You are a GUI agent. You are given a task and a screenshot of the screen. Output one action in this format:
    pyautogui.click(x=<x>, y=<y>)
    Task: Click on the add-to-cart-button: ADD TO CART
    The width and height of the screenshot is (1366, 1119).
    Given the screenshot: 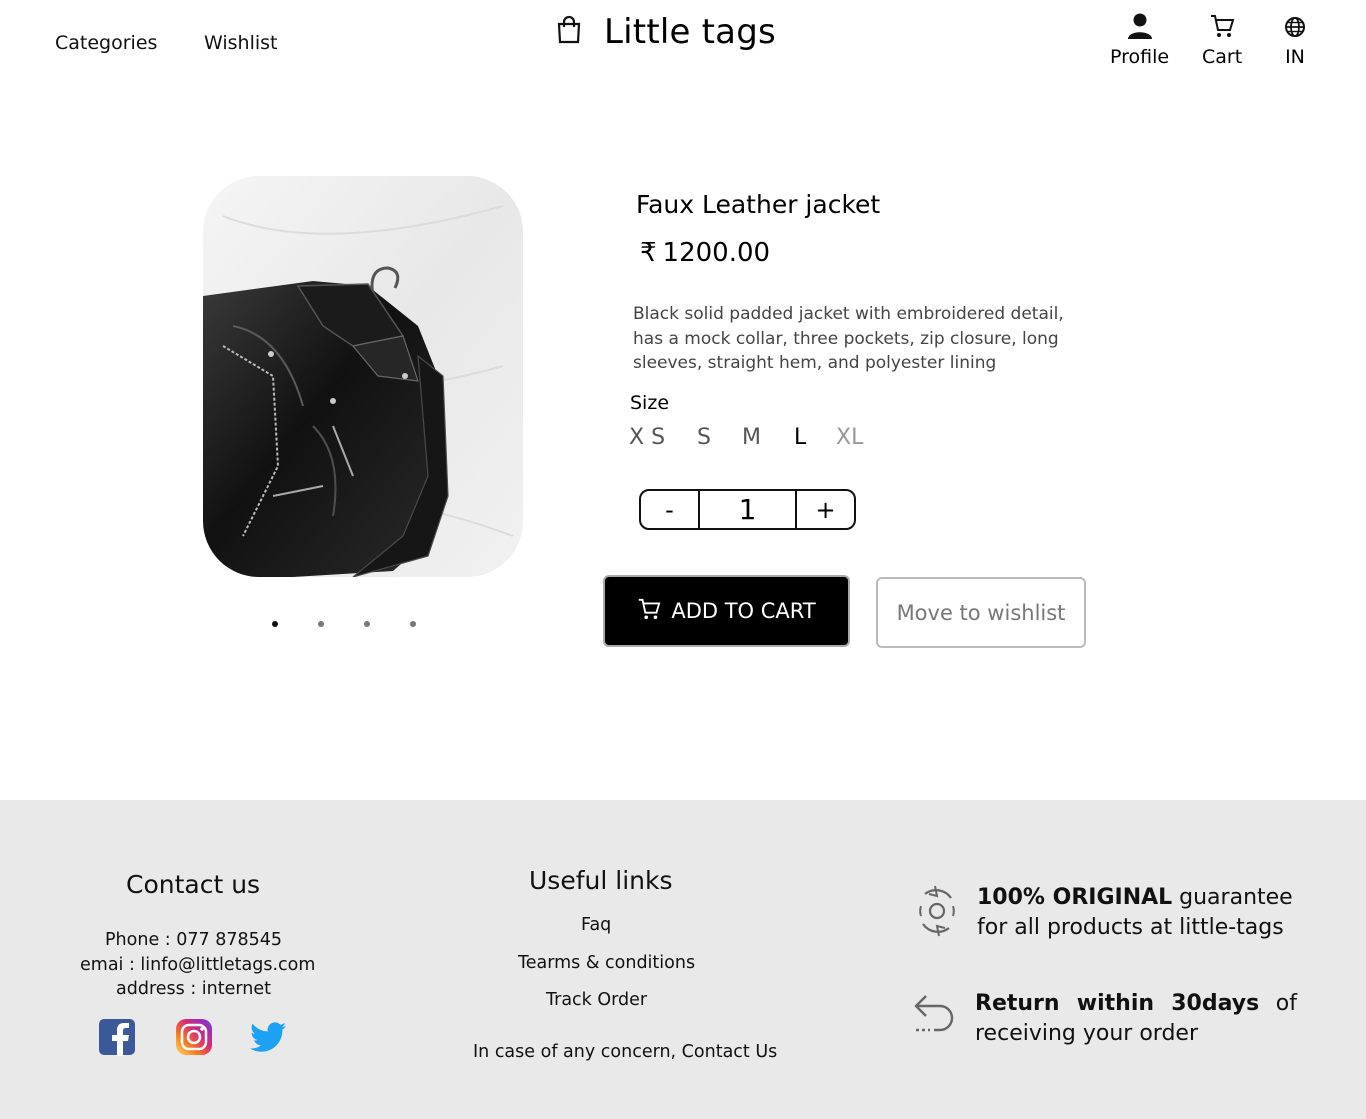 What is the action you would take?
    pyautogui.click(x=726, y=611)
    